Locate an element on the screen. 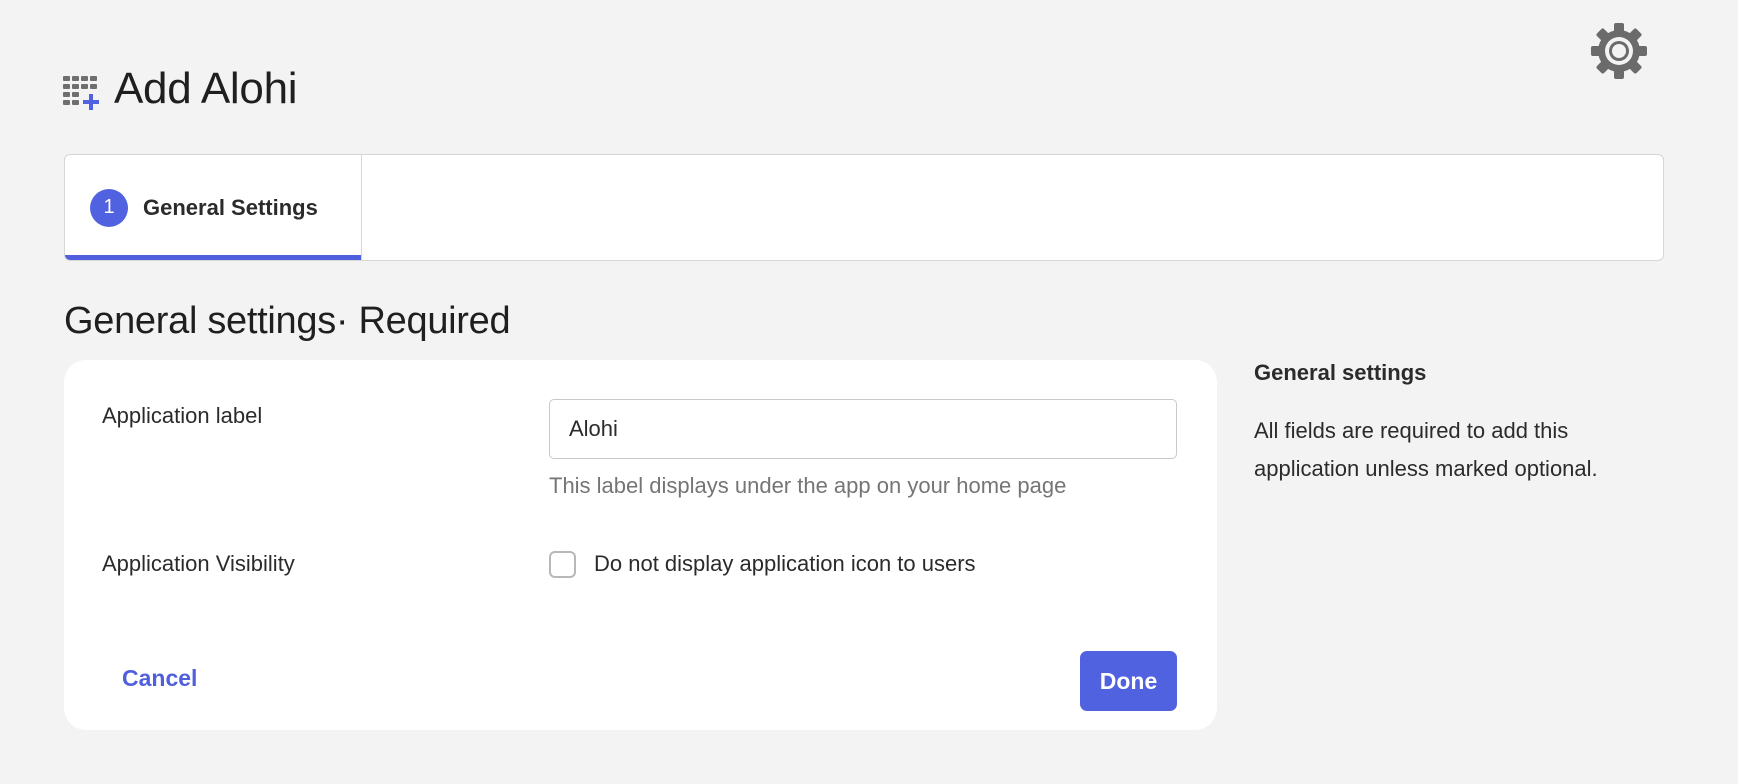 This screenshot has width=1738, height=784. page-header: Add Alohi is located at coordinates (180, 89).